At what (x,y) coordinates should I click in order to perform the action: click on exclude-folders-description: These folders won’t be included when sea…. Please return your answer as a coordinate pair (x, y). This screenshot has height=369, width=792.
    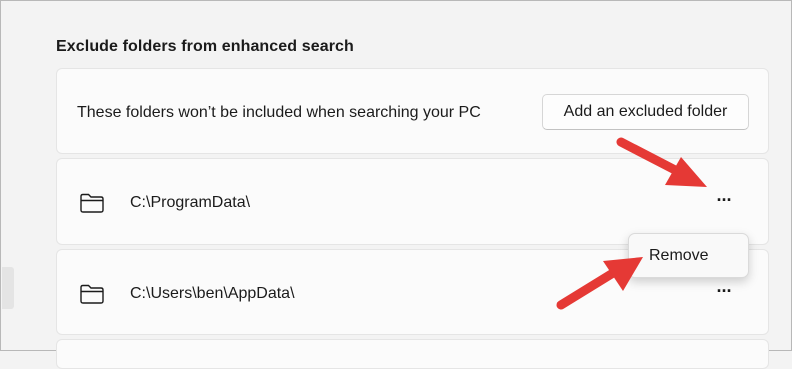
    Looking at the image, I should click on (279, 112).